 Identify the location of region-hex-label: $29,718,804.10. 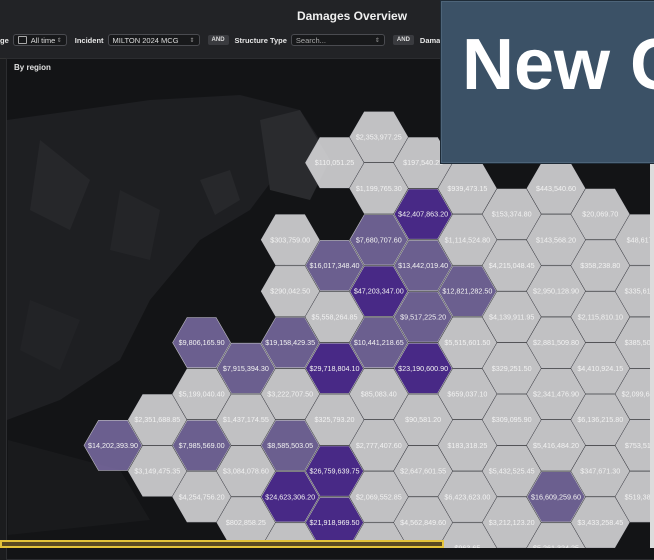
(335, 368).